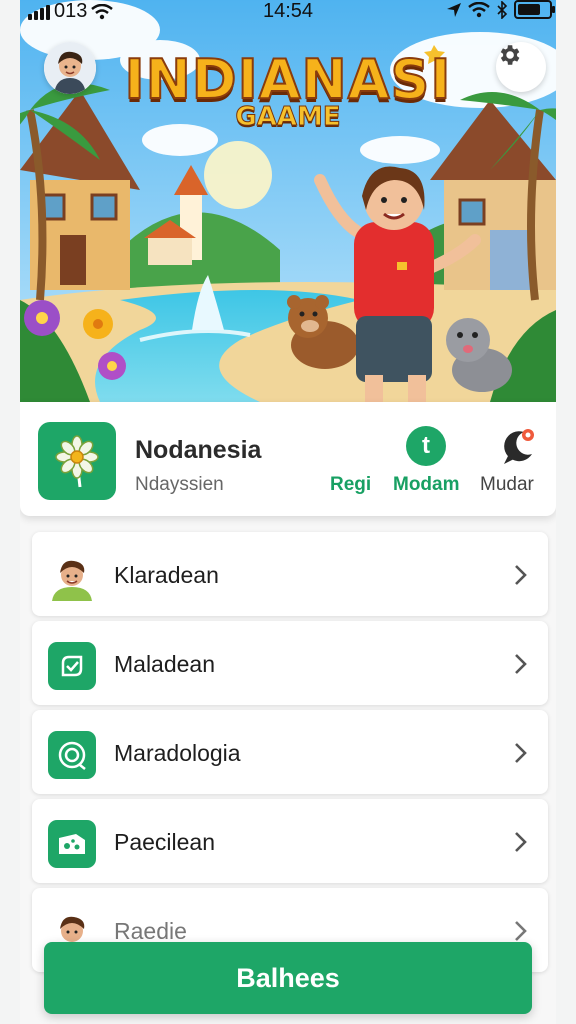 This screenshot has width=576, height=1024. Describe the element at coordinates (454, 9) in the screenshot. I see `location-arrow-icon` at that location.